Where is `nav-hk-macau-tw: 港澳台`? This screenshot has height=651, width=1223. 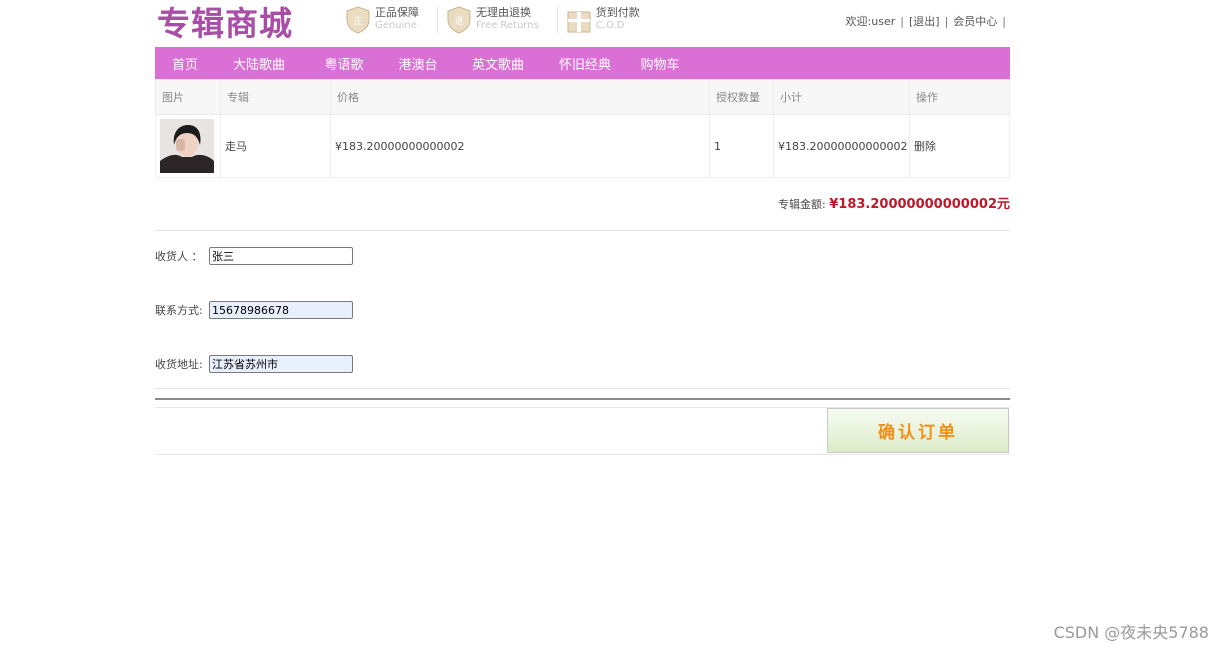
nav-hk-macau-tw: 港澳台 is located at coordinates (418, 63).